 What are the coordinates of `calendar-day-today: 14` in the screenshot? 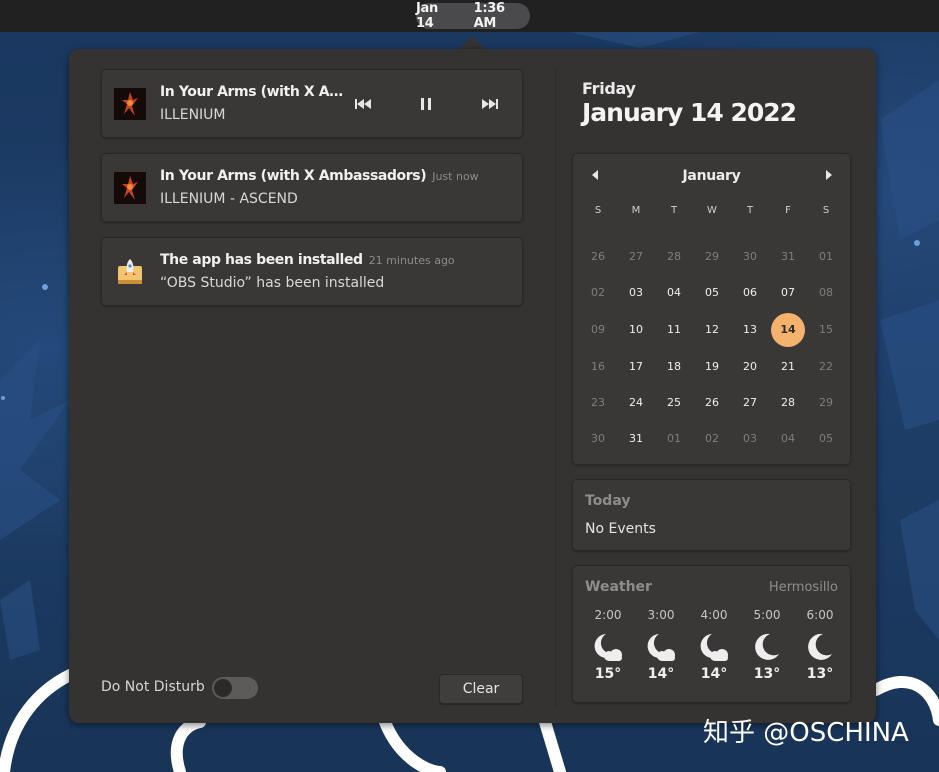 It's located at (788, 330).